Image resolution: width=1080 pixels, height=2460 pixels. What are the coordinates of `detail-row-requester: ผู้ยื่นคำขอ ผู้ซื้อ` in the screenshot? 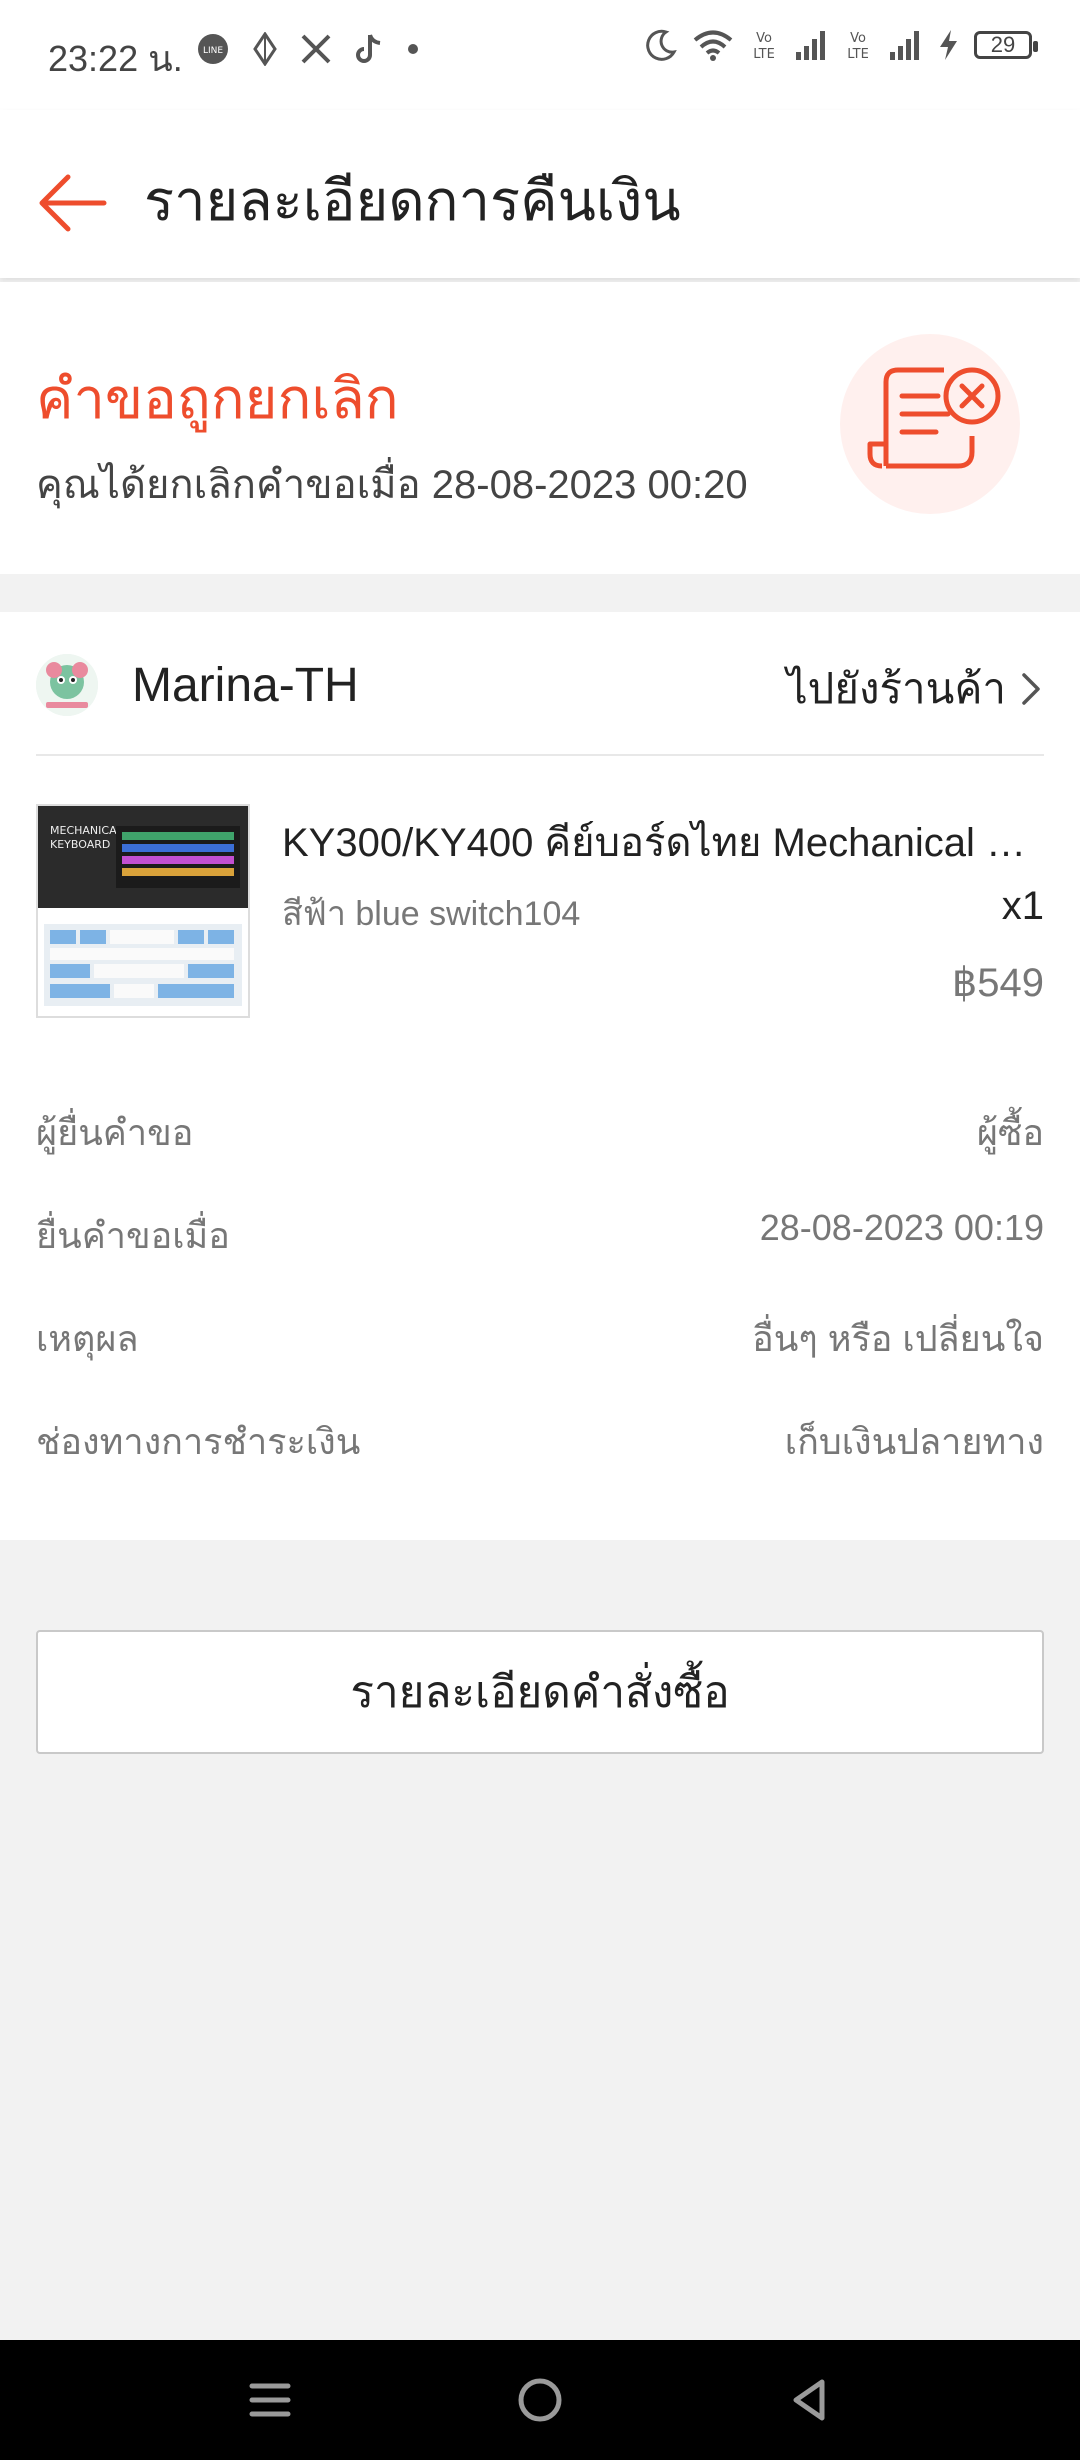 It's located at (540, 1133).